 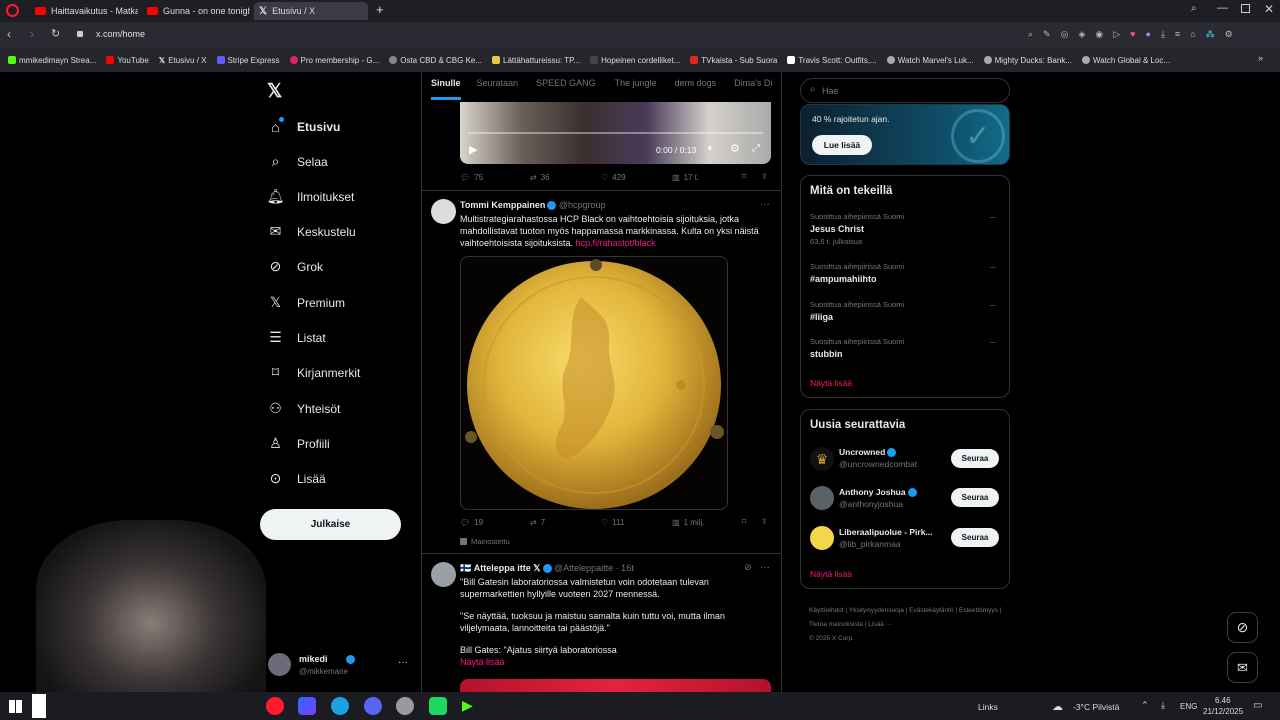 What do you see at coordinates (1192, 34) in the screenshot?
I see `profile-icon: ⌂` at bounding box center [1192, 34].